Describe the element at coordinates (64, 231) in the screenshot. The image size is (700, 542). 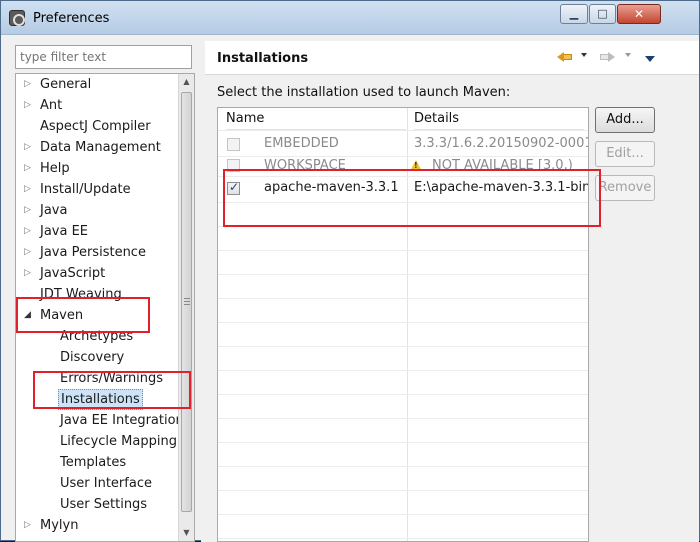
I see `tree-item-label: Java EE` at that location.